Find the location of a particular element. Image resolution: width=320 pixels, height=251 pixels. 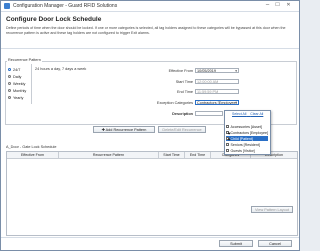

list-item: Contractors [Employee] is located at coordinates (247, 132).